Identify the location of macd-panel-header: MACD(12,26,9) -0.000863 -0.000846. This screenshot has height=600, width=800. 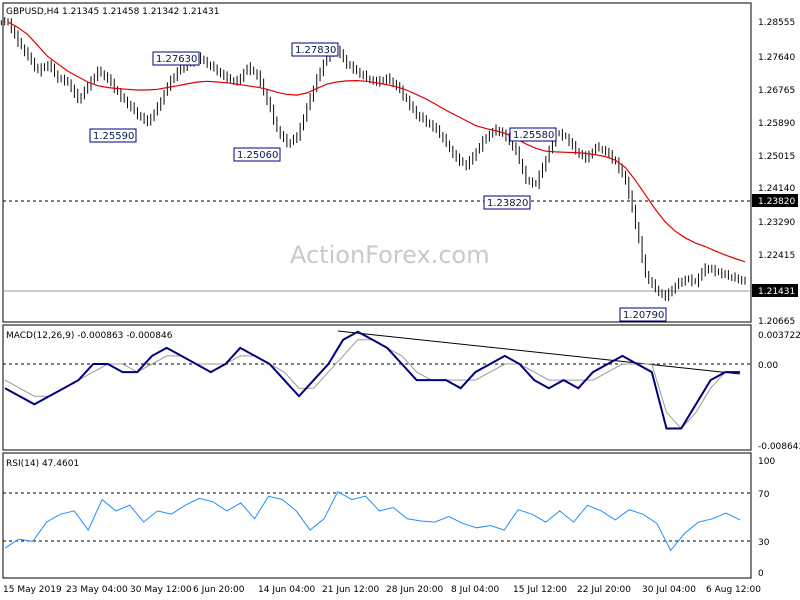
(89, 336).